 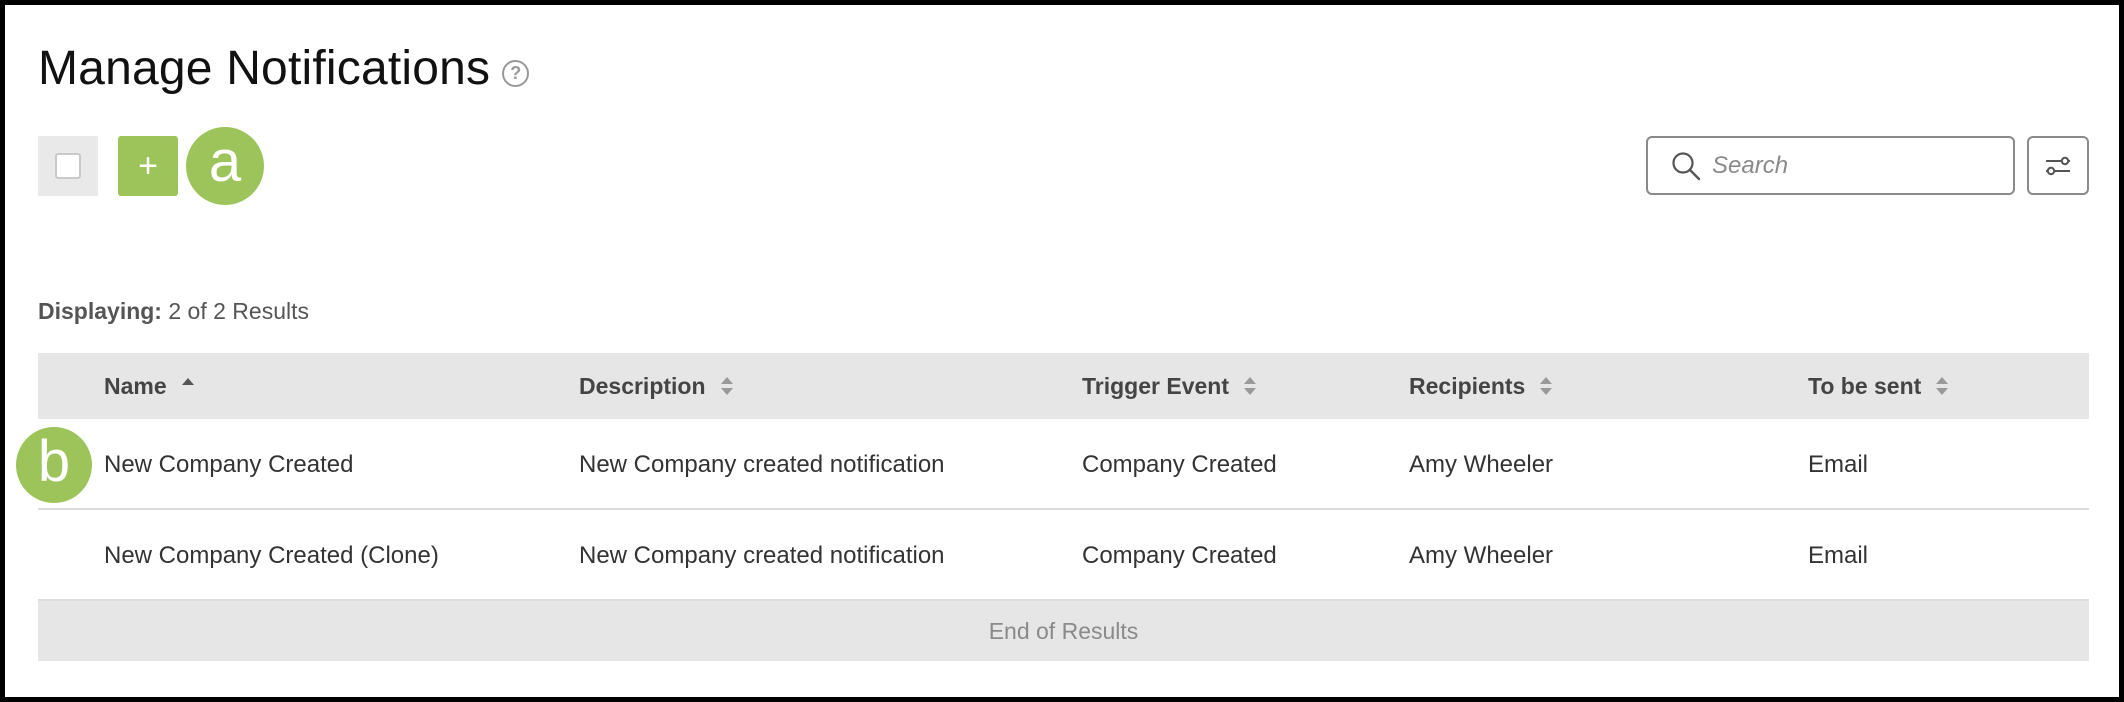 What do you see at coordinates (100, 311) in the screenshot?
I see `results-label: Displaying:` at bounding box center [100, 311].